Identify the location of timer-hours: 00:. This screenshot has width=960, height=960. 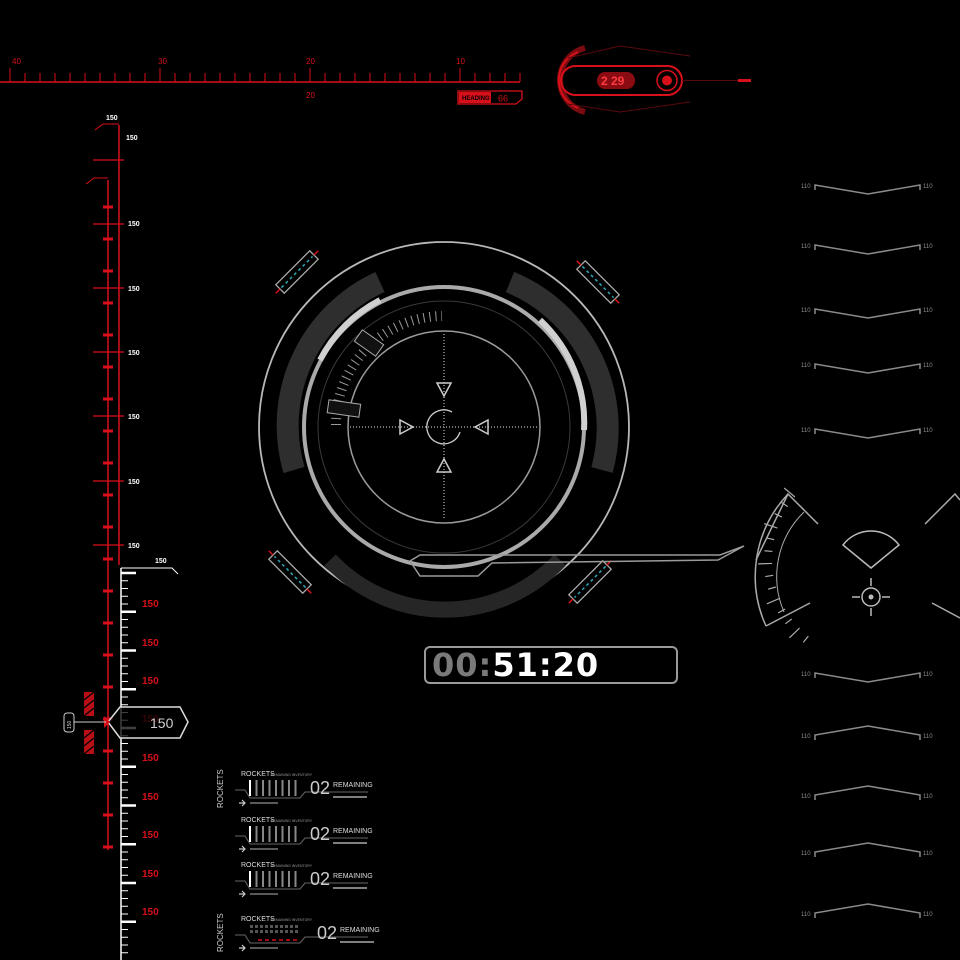
(462, 665).